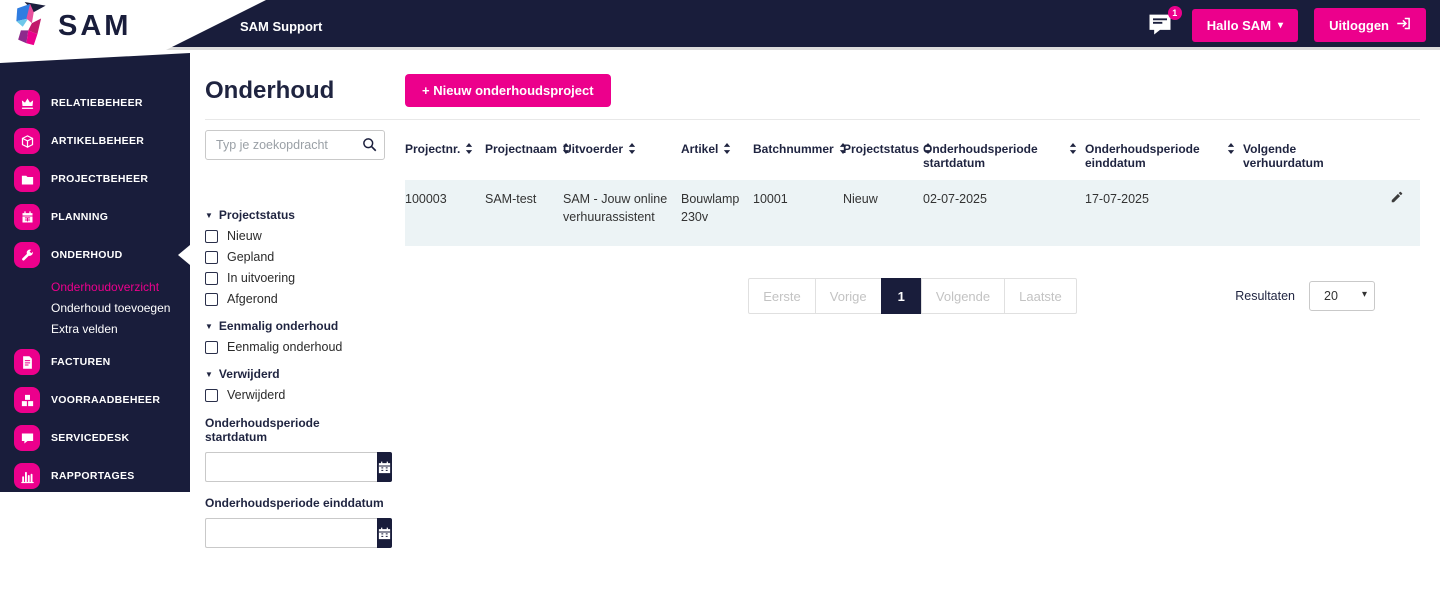 The width and height of the screenshot is (1440, 606). What do you see at coordinates (717, 213) in the screenshot?
I see `cell-artikel: Bouwlamp 230v` at bounding box center [717, 213].